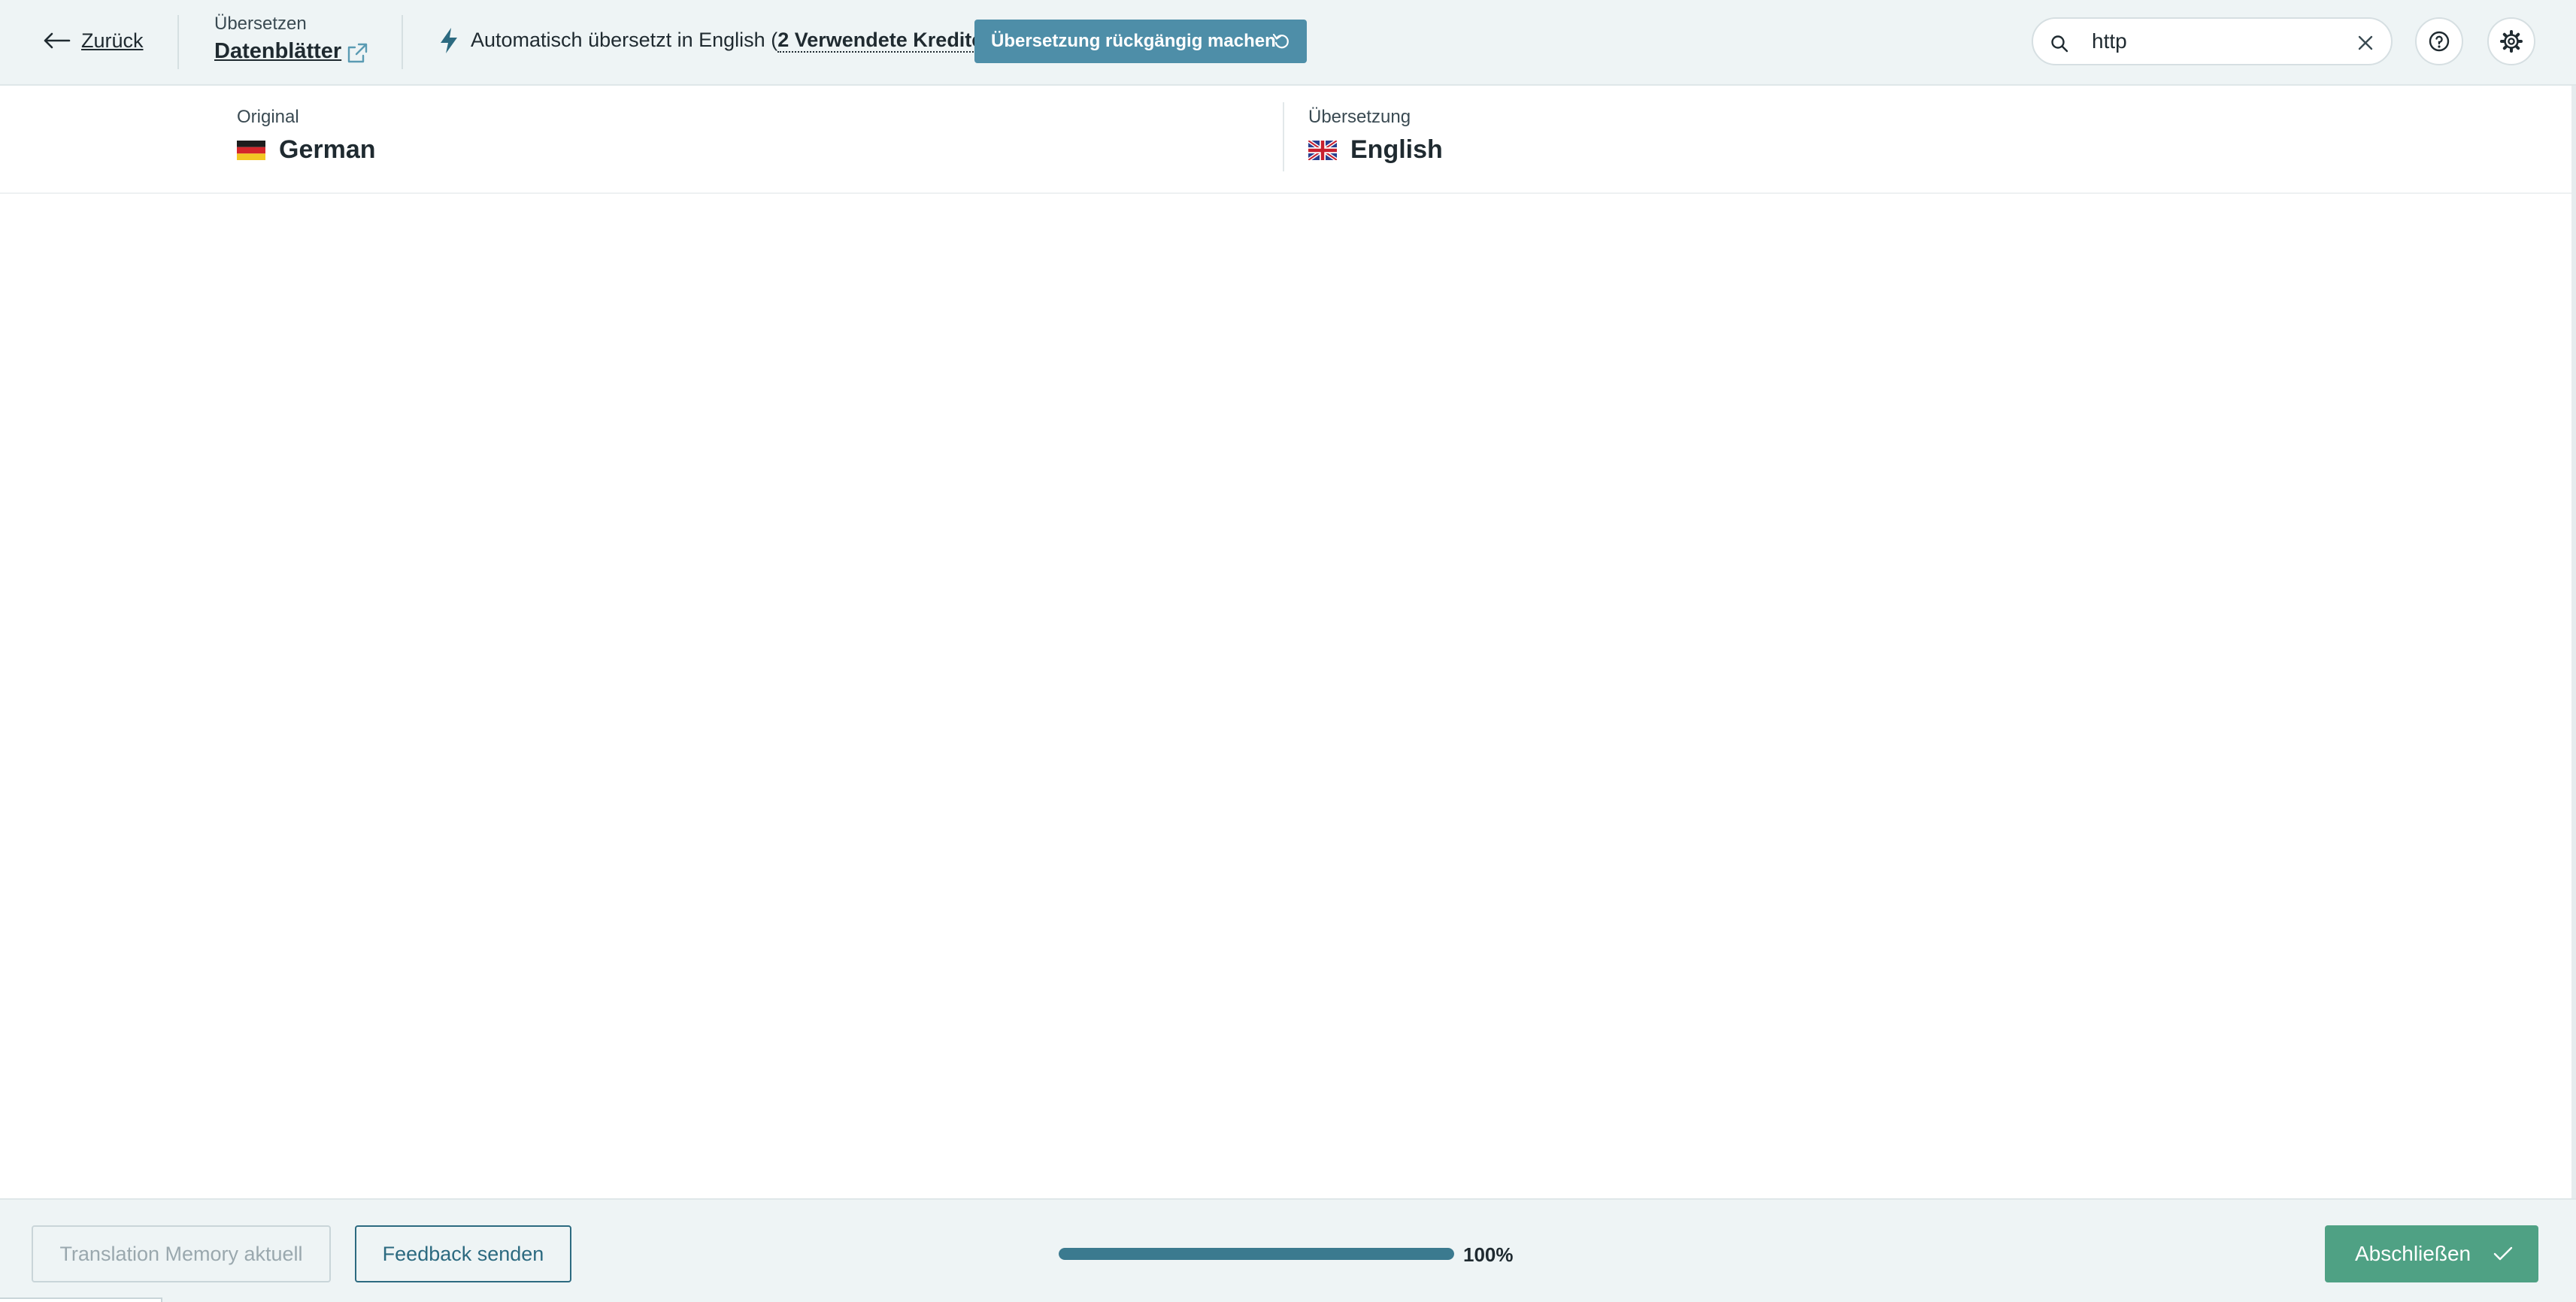 The width and height of the screenshot is (2576, 1302). I want to click on progress-fill, so click(1256, 1254).